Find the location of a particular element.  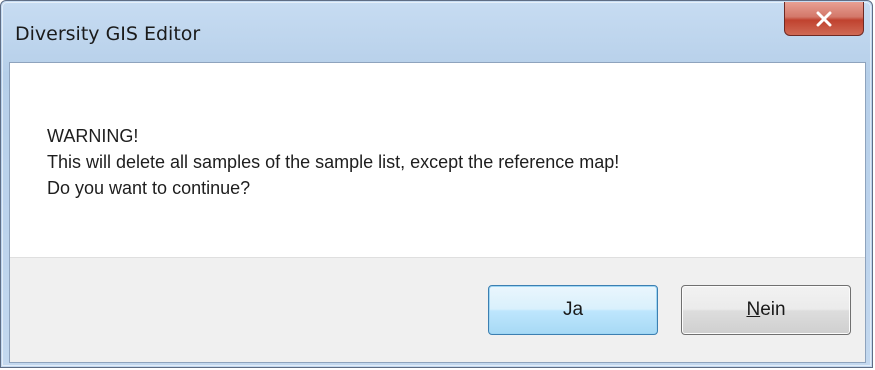

yes-button-label: Ja is located at coordinates (573, 309).